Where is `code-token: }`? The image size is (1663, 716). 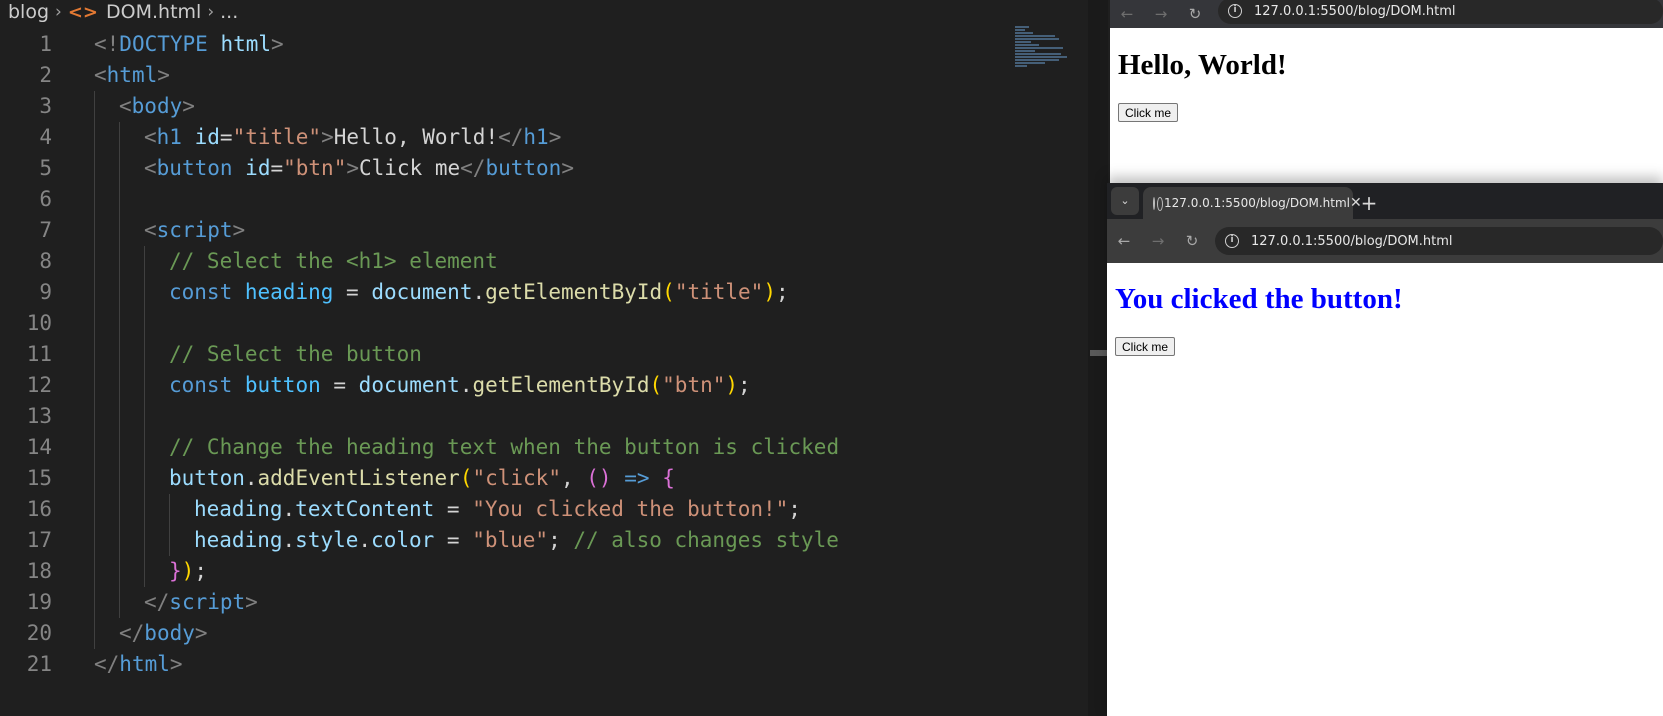 code-token: } is located at coordinates (175, 571).